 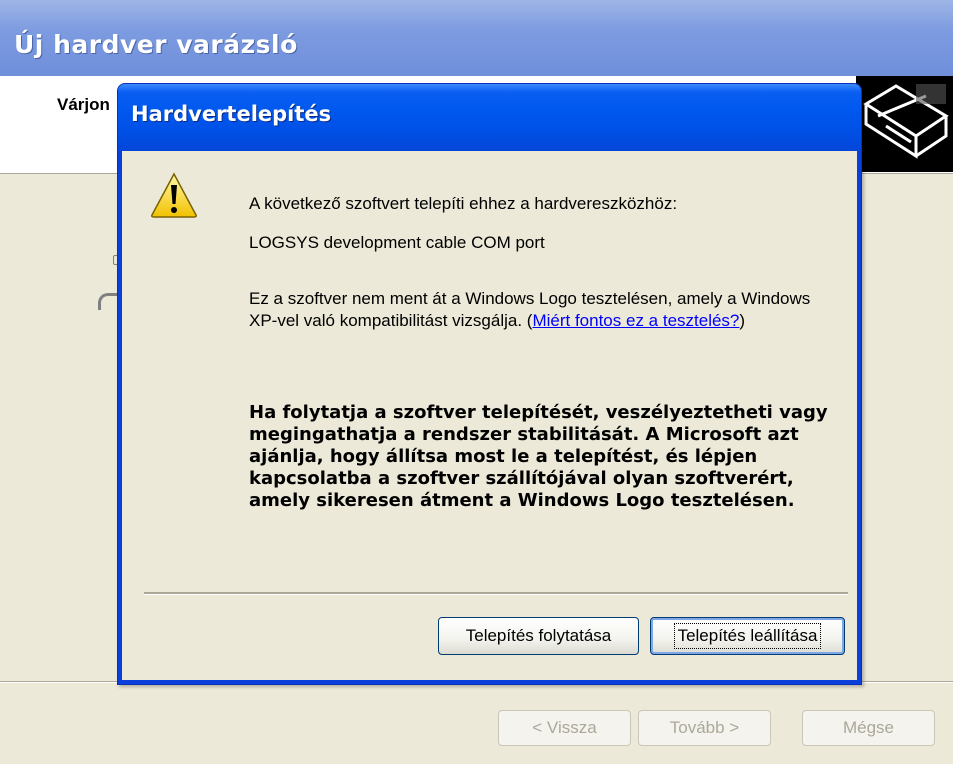 What do you see at coordinates (108, 301) in the screenshot?
I see `wizard-option-fragment` at bounding box center [108, 301].